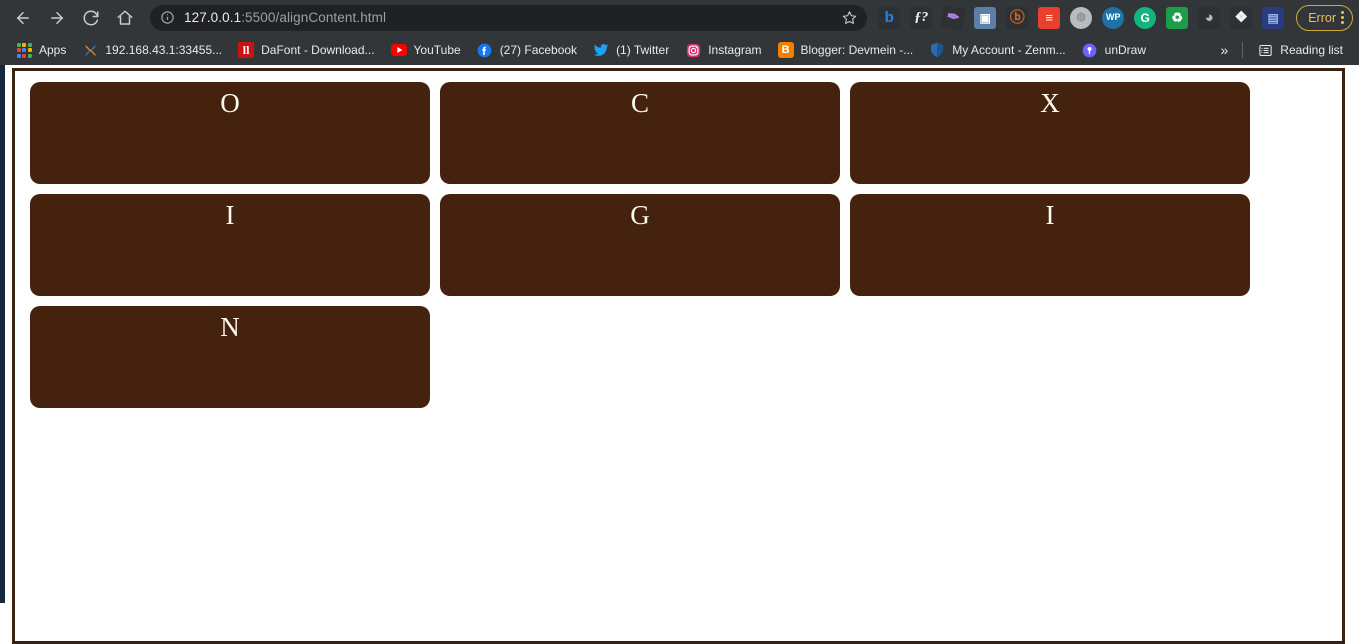  Describe the element at coordinates (601, 50) in the screenshot. I see `twitter-icon` at that location.